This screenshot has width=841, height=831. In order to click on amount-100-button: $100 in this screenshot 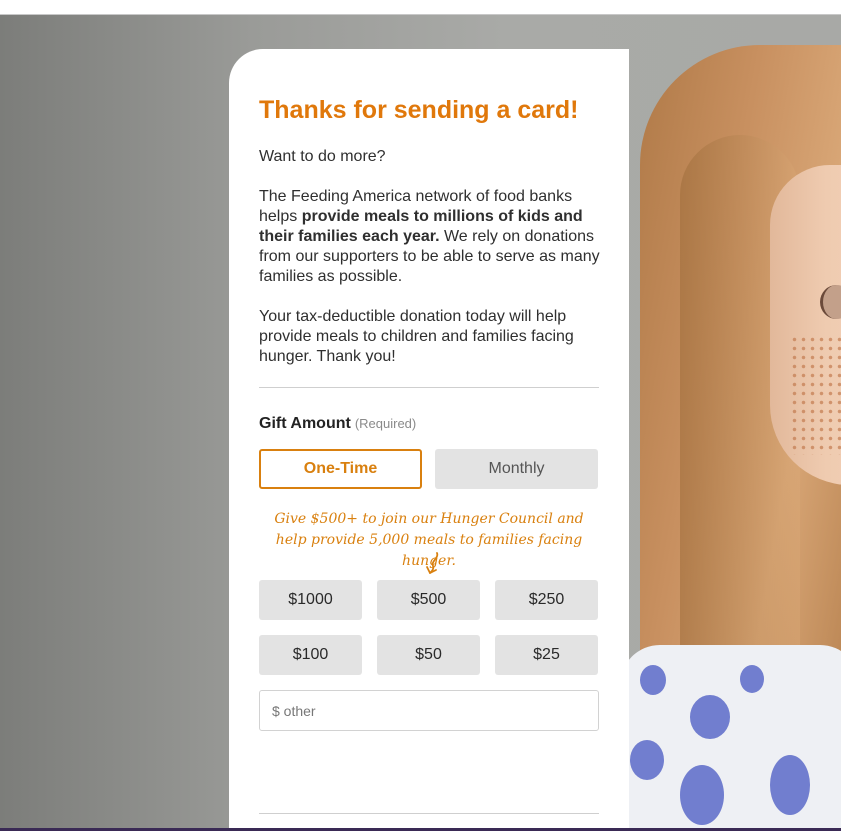, I will do `click(310, 655)`.